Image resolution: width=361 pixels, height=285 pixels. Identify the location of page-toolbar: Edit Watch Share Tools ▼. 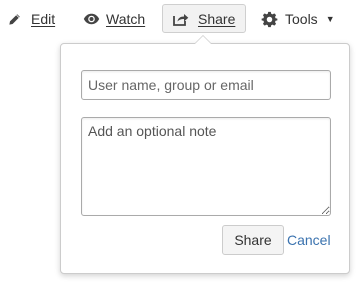
(180, 19).